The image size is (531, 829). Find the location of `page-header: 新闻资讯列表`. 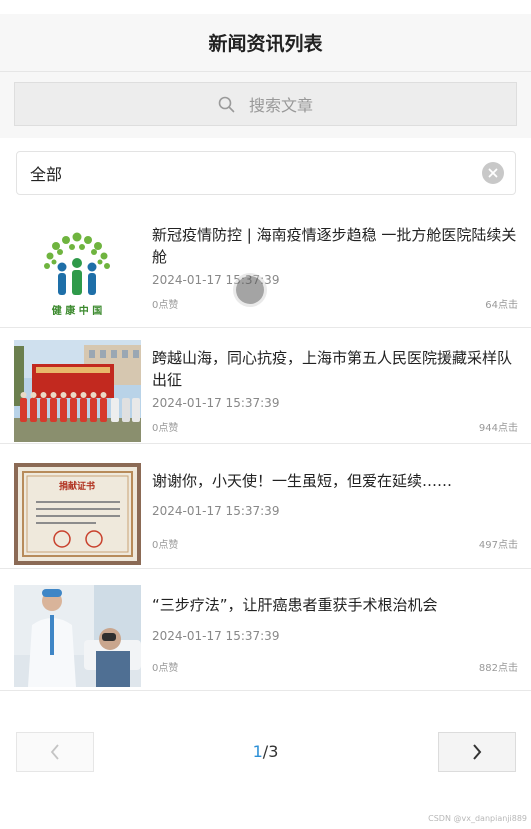

page-header: 新闻资讯列表 is located at coordinates (265, 43).